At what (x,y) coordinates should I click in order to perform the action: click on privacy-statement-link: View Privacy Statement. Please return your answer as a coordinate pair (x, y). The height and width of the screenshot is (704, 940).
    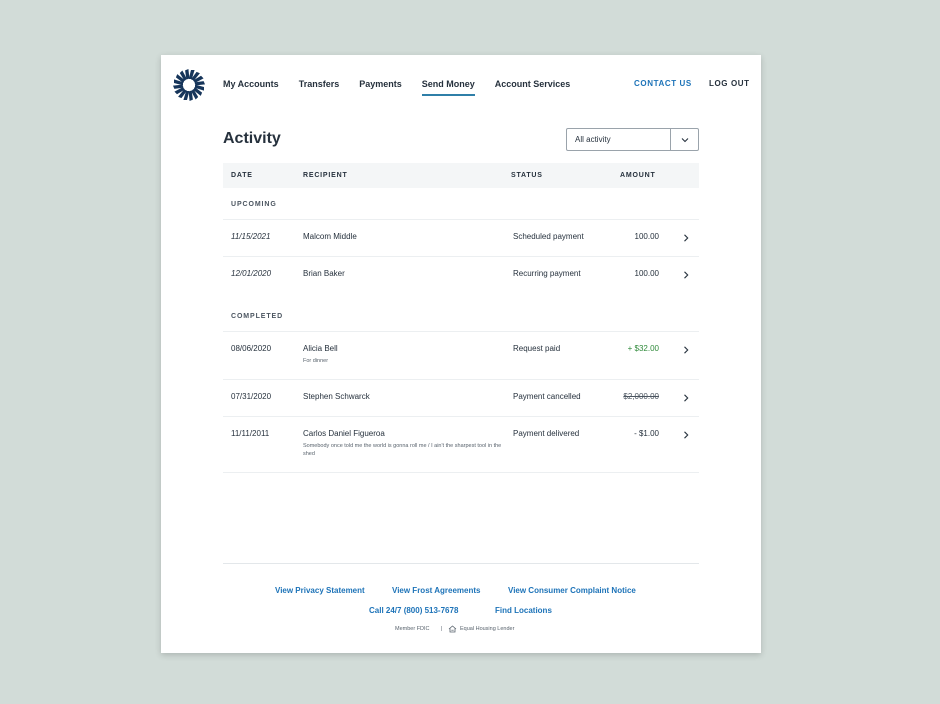
    Looking at the image, I should click on (320, 590).